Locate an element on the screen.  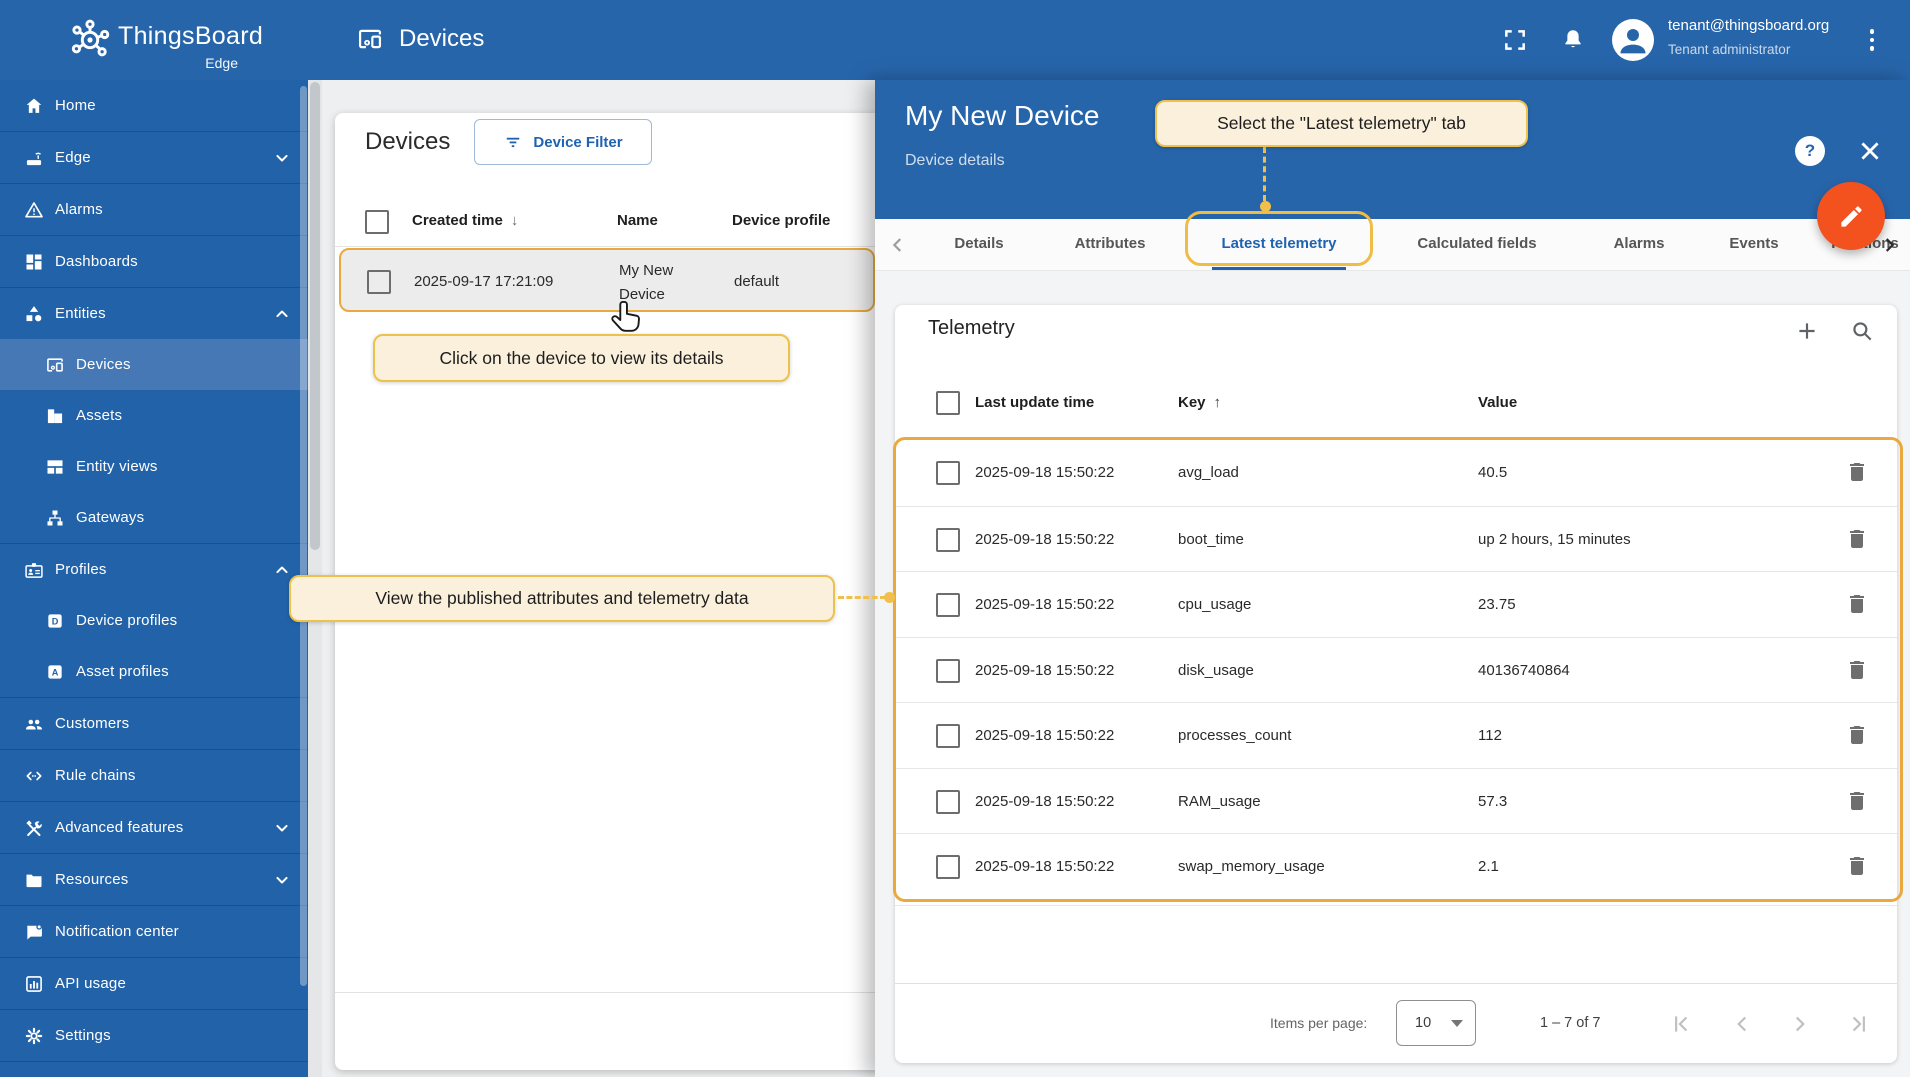
column-last-update-time: Last update time is located at coordinates (1034, 402).